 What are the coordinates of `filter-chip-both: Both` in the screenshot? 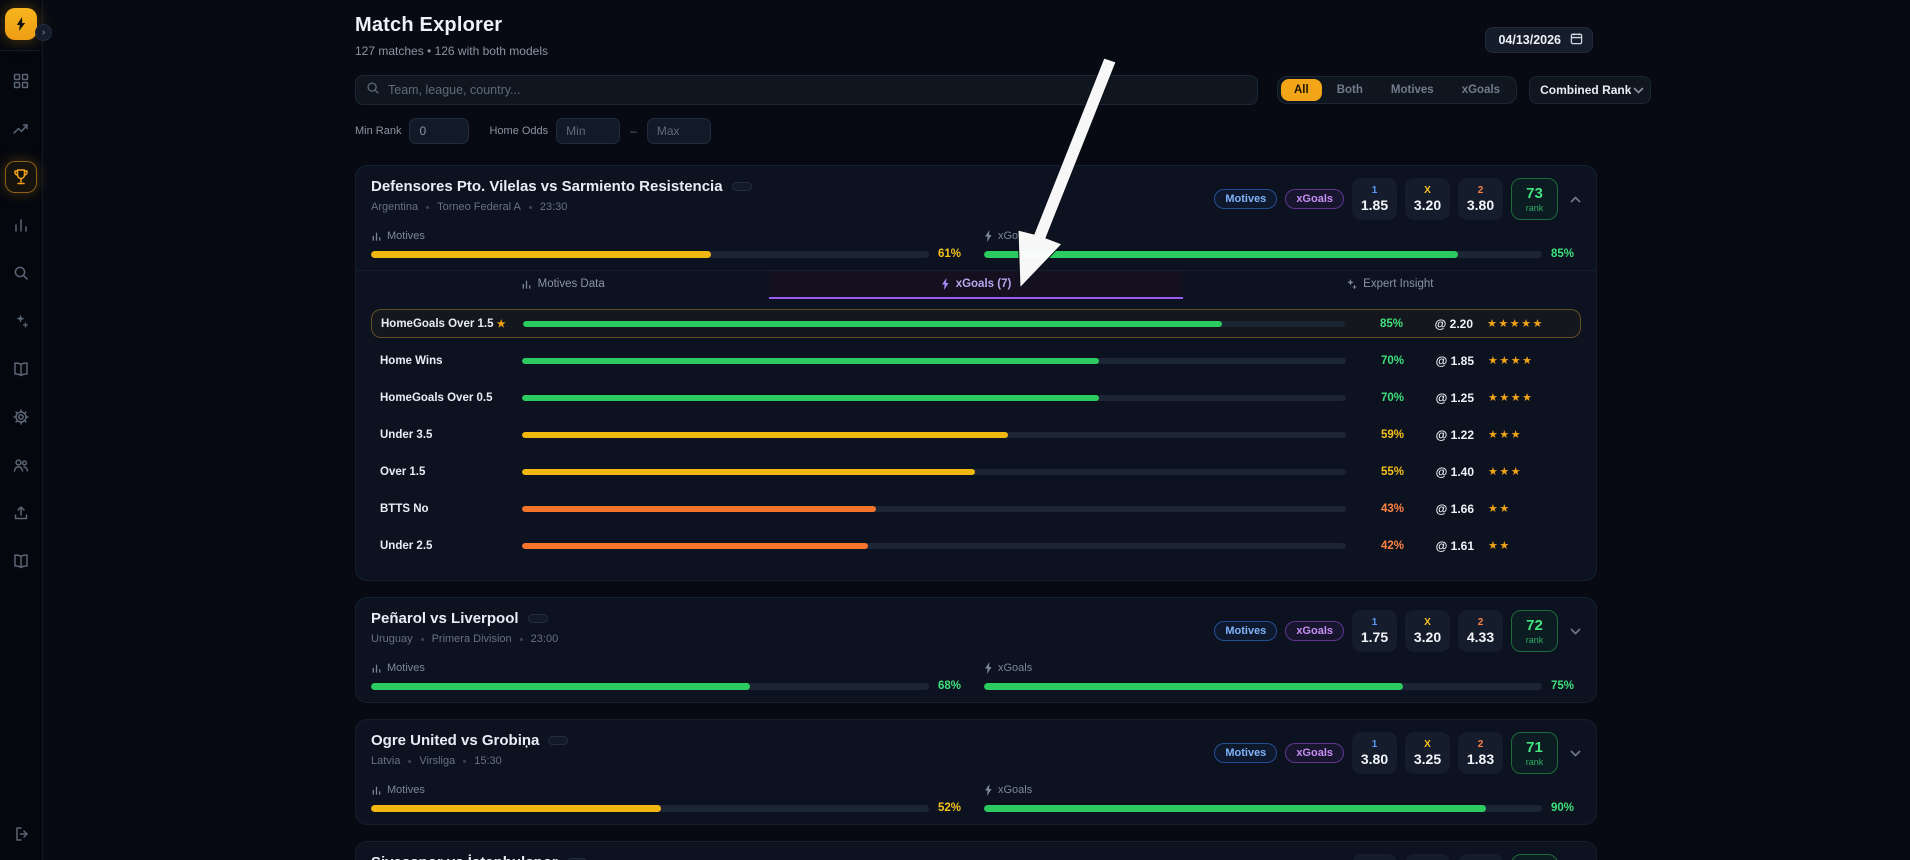 It's located at (1350, 90).